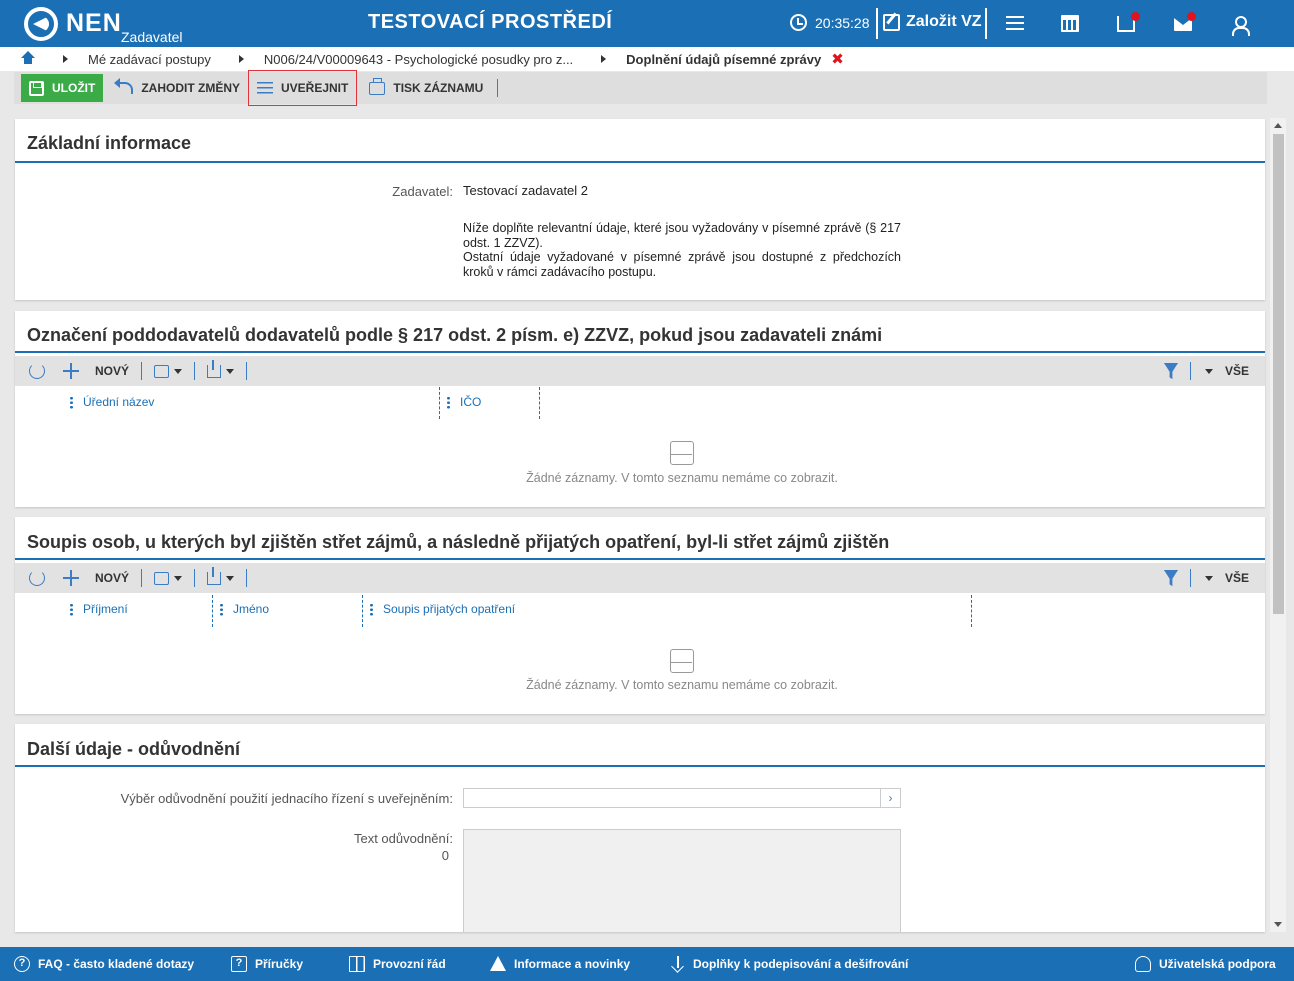 The image size is (1294, 981). What do you see at coordinates (798, 22) in the screenshot?
I see `clock-icon` at bounding box center [798, 22].